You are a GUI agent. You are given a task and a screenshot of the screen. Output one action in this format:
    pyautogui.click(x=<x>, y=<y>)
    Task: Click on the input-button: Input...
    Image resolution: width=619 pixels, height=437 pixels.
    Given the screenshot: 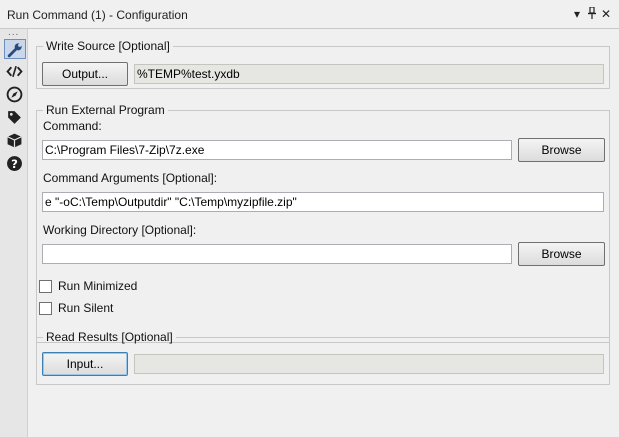 What is the action you would take?
    pyautogui.click(x=85, y=364)
    